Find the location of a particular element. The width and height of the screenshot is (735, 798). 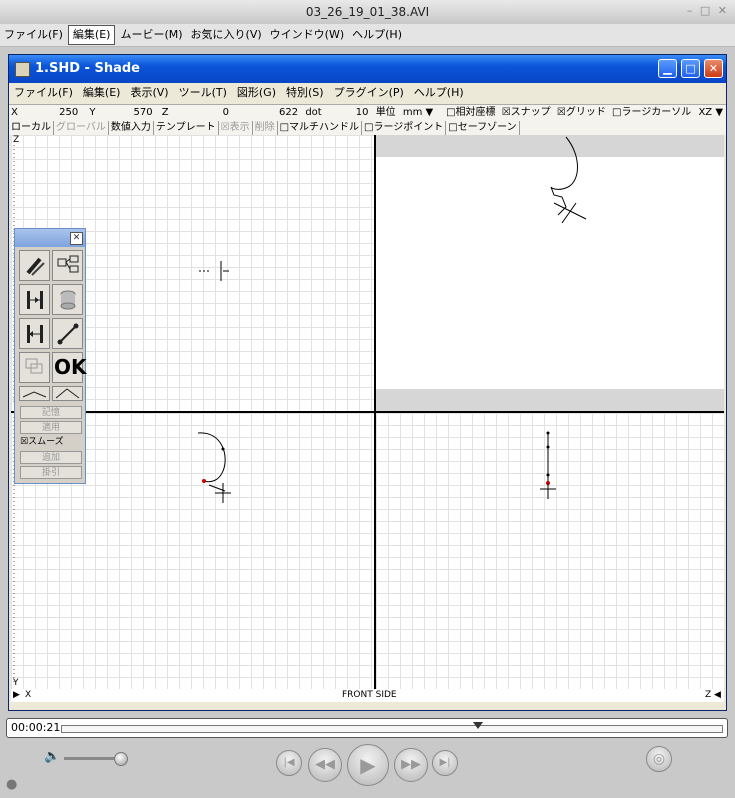

hierarchy-icon is located at coordinates (68, 264).